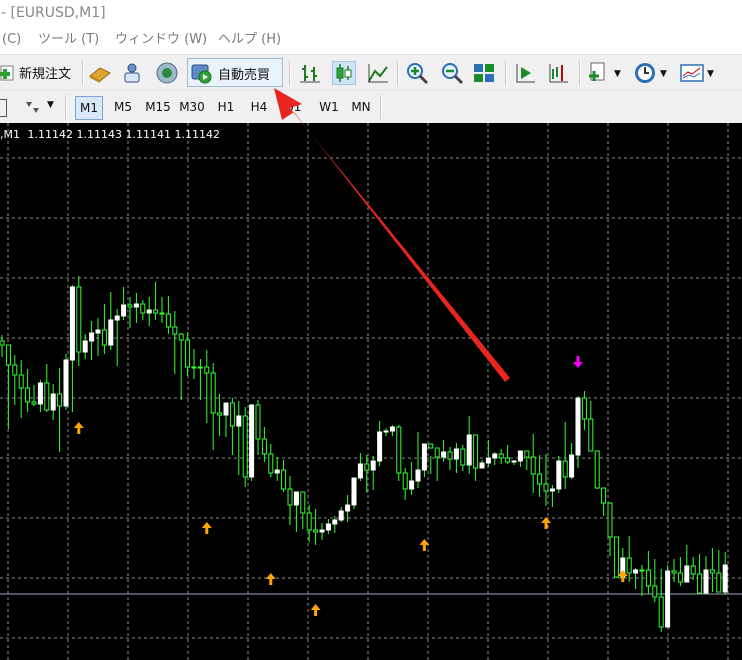 The width and height of the screenshot is (742, 660). What do you see at coordinates (110, 134) in the screenshot?
I see `chart-header: ,M1 1.11142 1.11143 1.11141 1.11142` at bounding box center [110, 134].